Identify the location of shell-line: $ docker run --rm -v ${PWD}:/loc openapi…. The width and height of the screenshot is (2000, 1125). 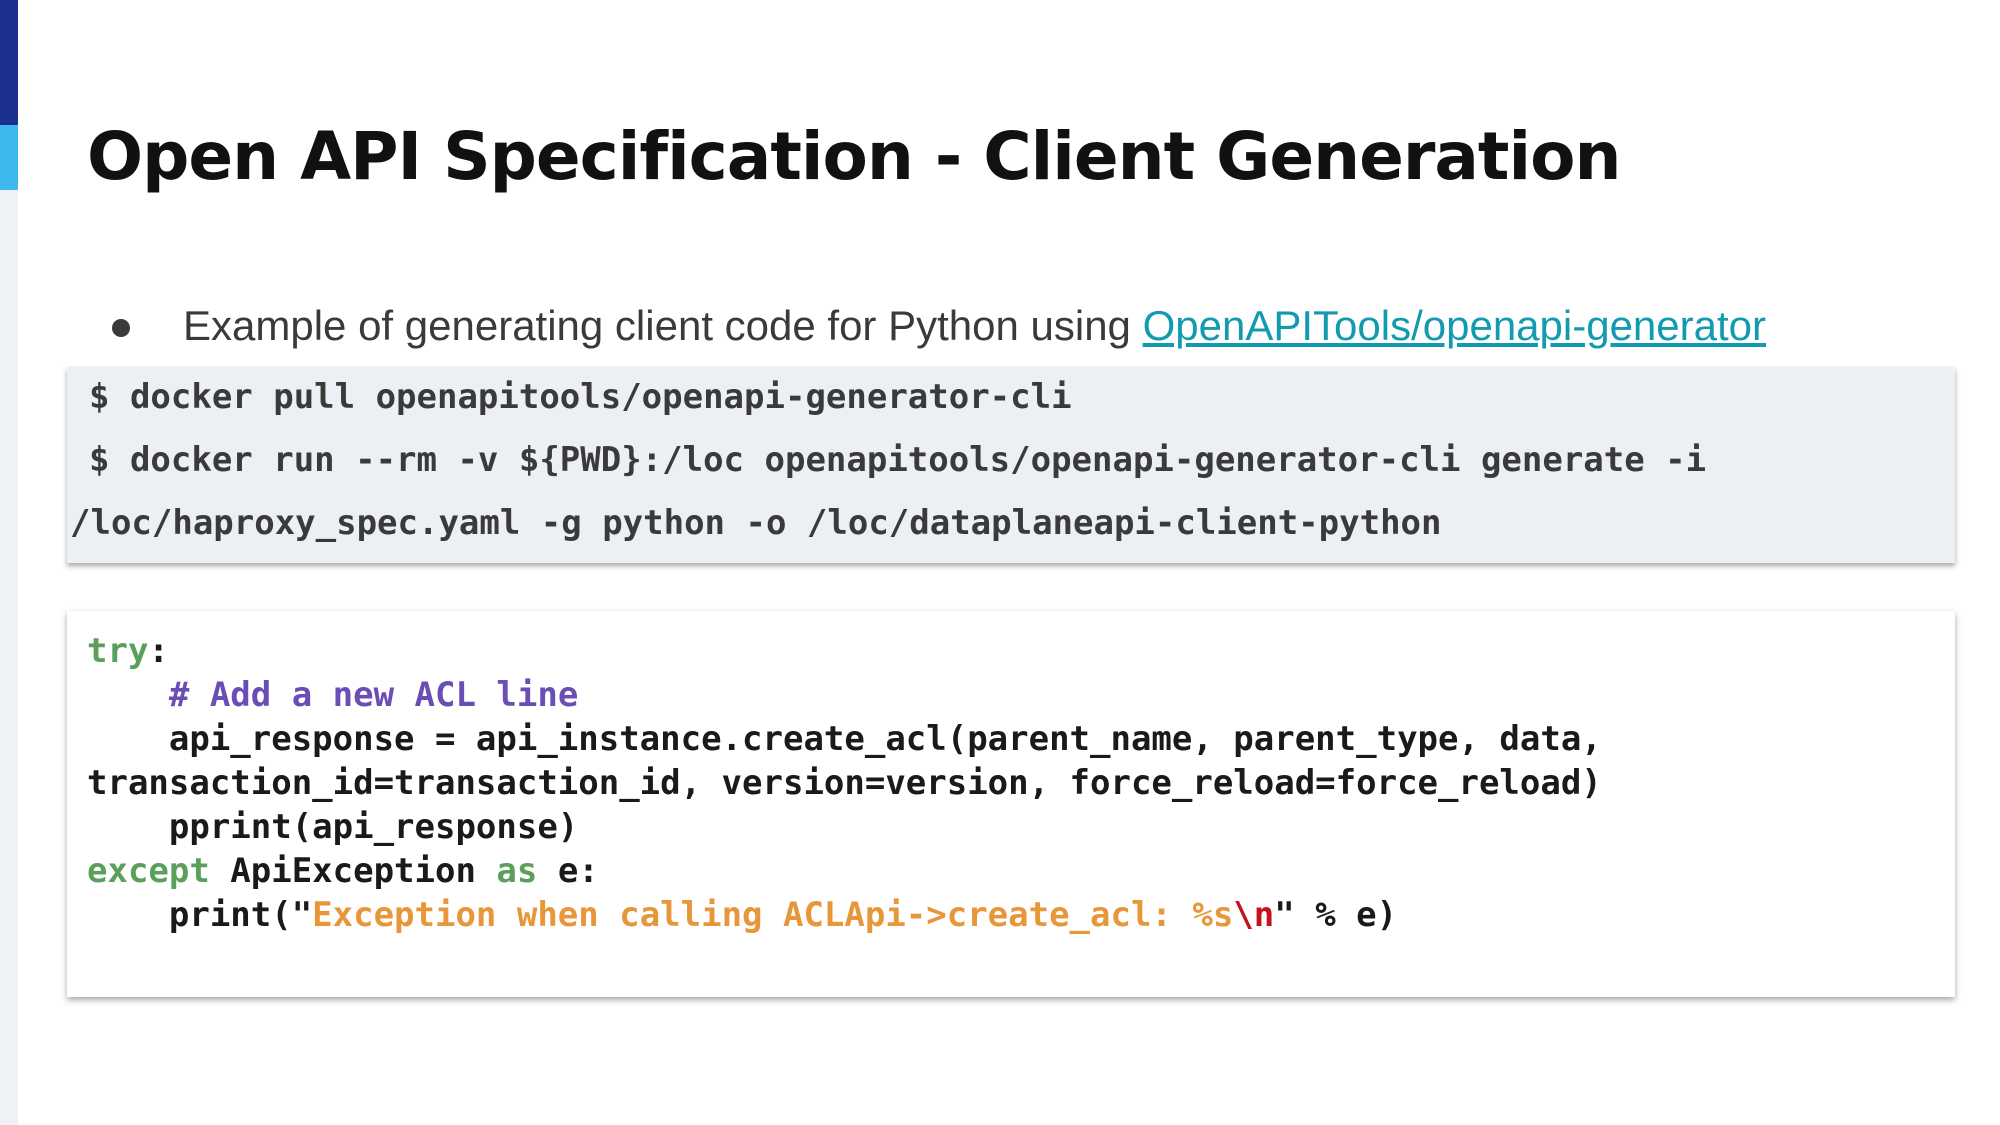
(898, 460).